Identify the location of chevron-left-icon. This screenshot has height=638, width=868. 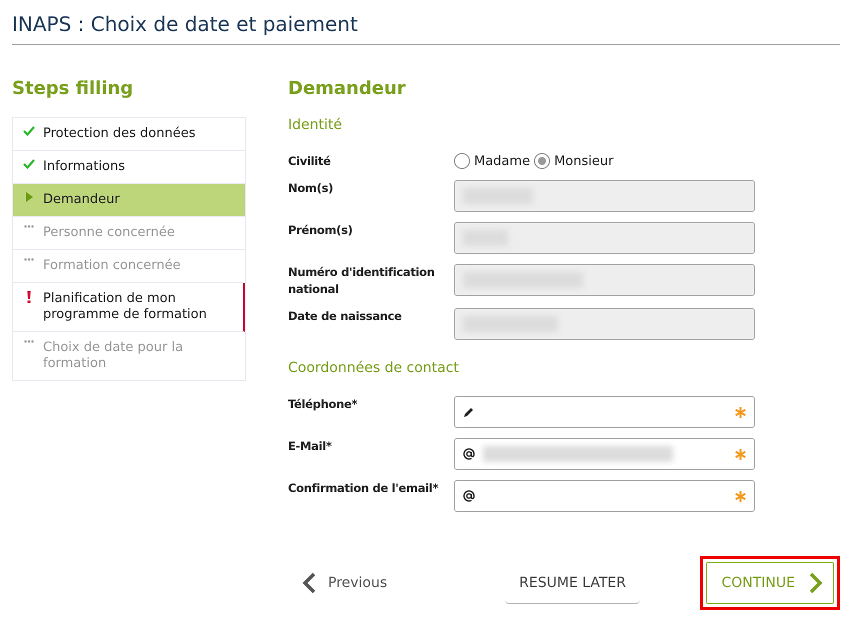
(309, 583).